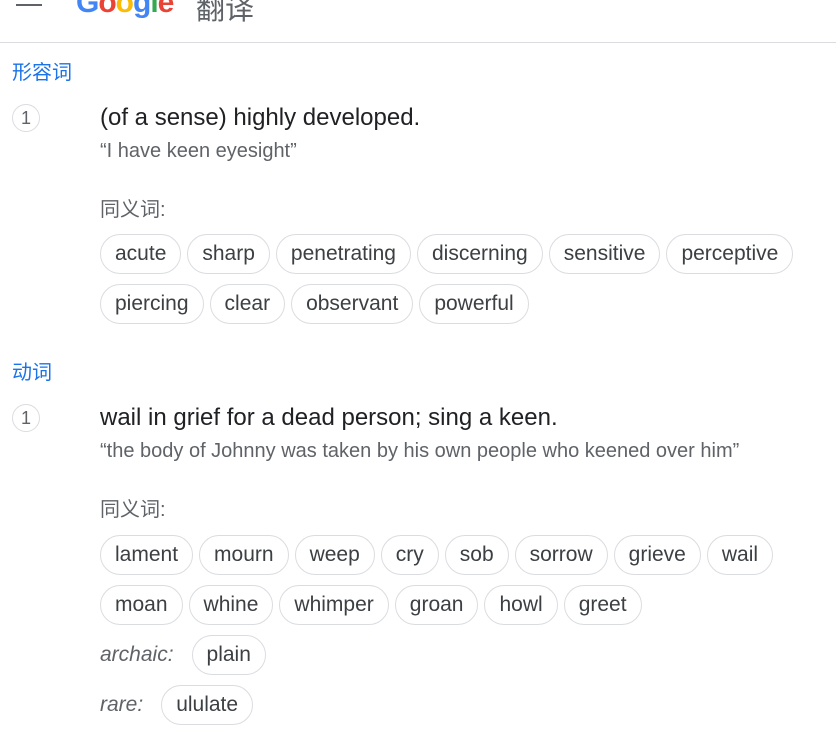  I want to click on synonym-chip: piercing, so click(152, 304).